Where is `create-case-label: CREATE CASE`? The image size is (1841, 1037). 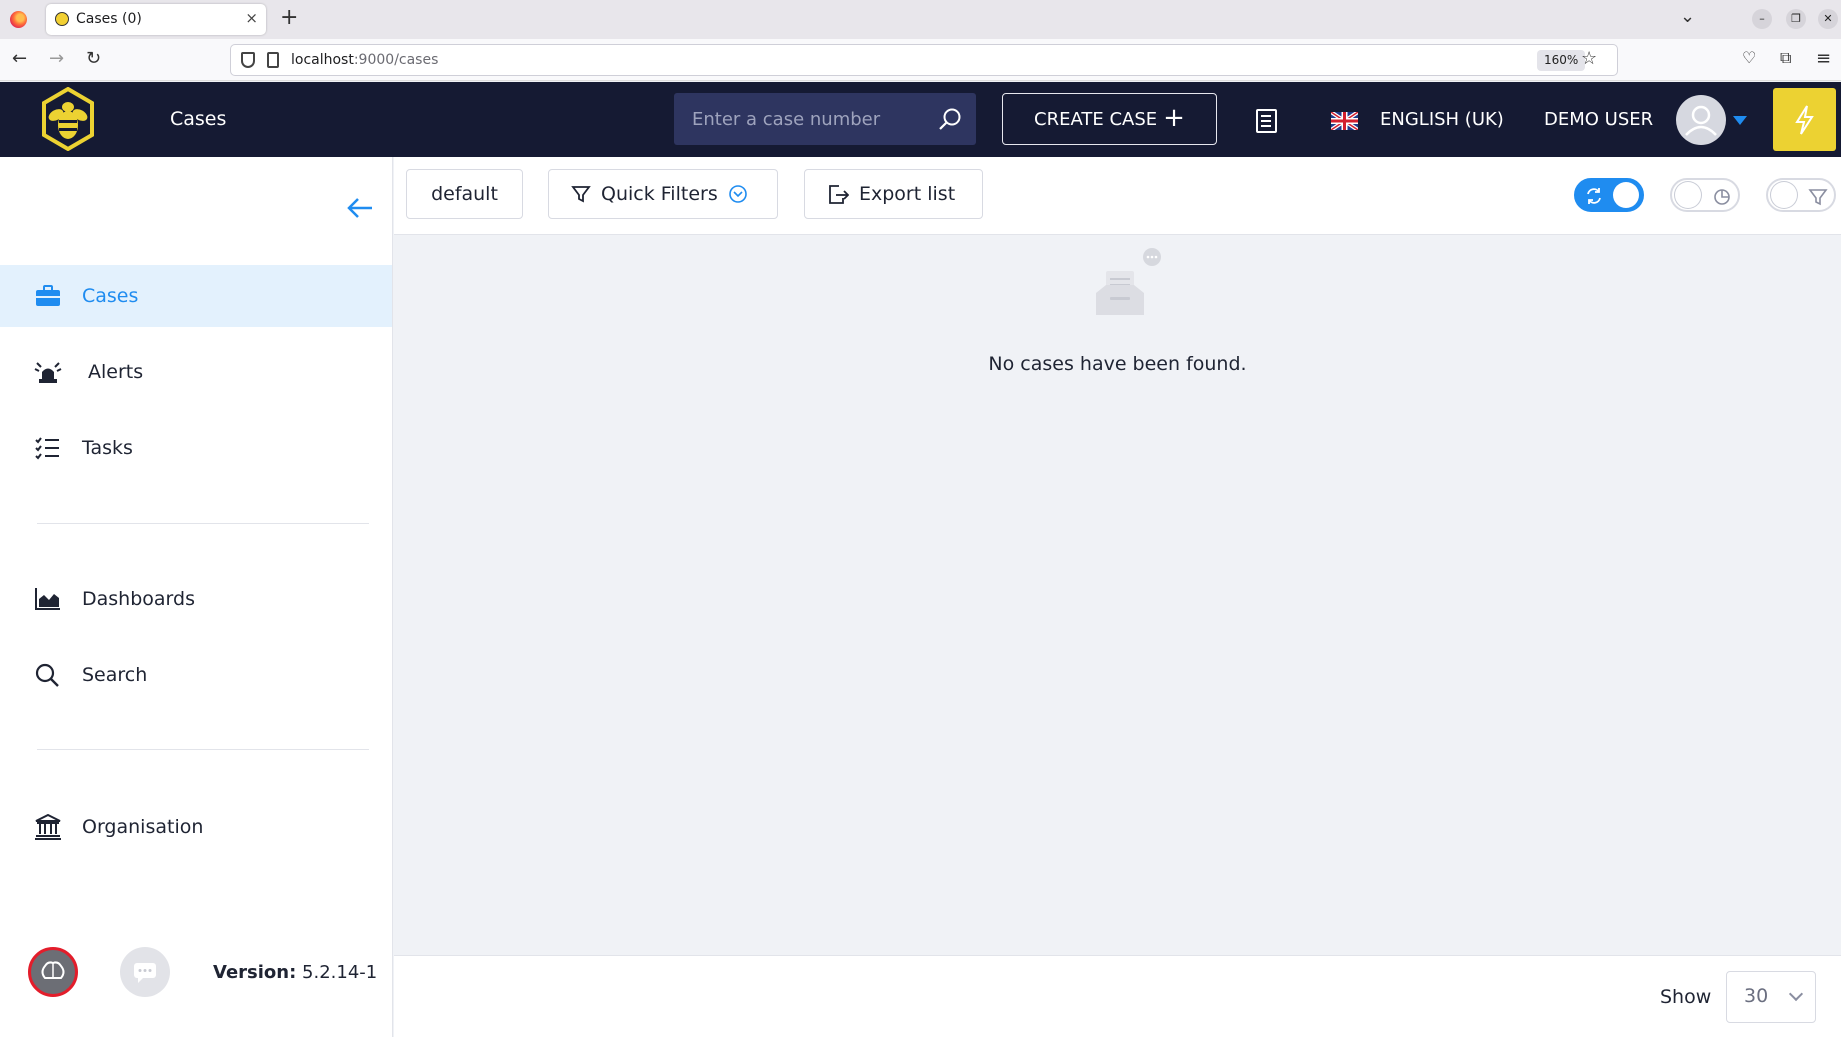 create-case-label: CREATE CASE is located at coordinates (1096, 119).